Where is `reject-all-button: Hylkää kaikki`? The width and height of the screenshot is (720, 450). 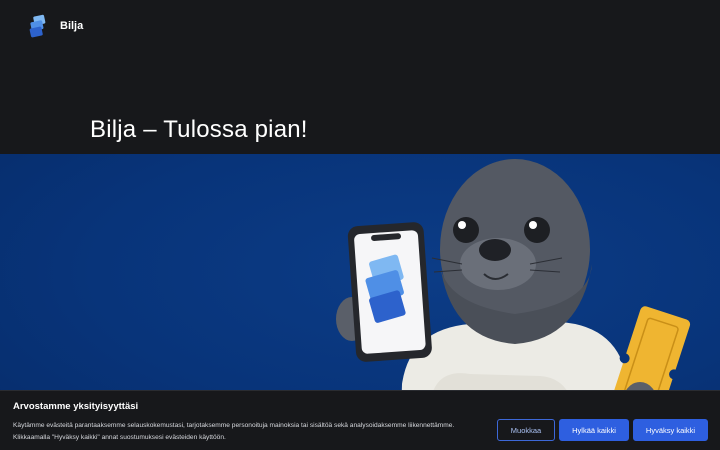
reject-all-button: Hylkää kaikki is located at coordinates (594, 430).